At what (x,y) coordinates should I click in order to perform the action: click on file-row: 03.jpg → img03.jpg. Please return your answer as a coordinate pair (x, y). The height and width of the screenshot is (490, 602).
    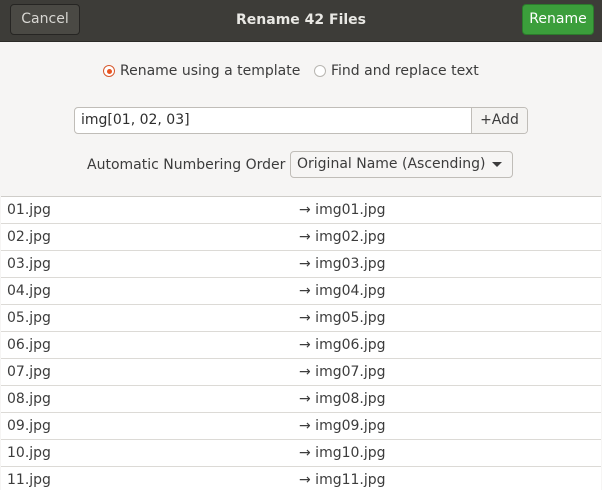
    Looking at the image, I should click on (301, 264).